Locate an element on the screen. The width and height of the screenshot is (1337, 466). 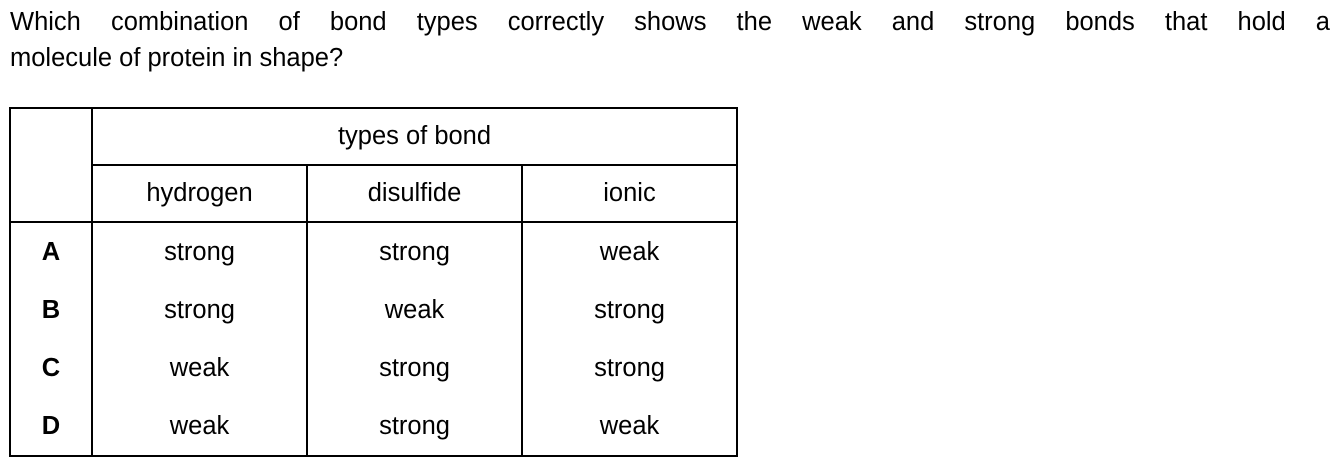
table-header-row-columns: hydrogen disulfide ionic is located at coordinates (373, 194).